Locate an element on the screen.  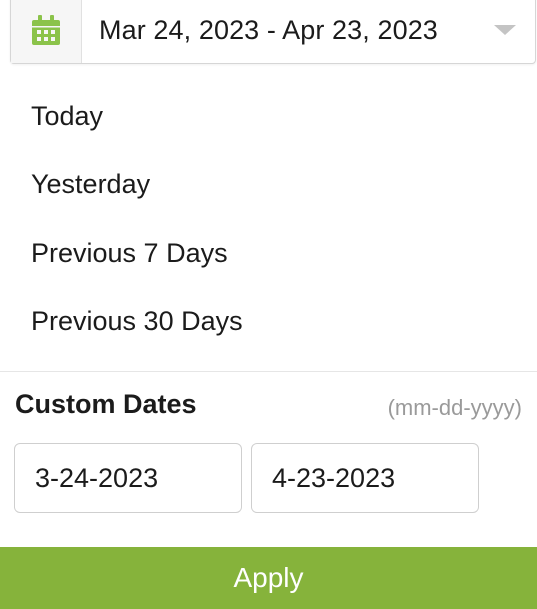
dropdown-toggle is located at coordinates (505, 31).